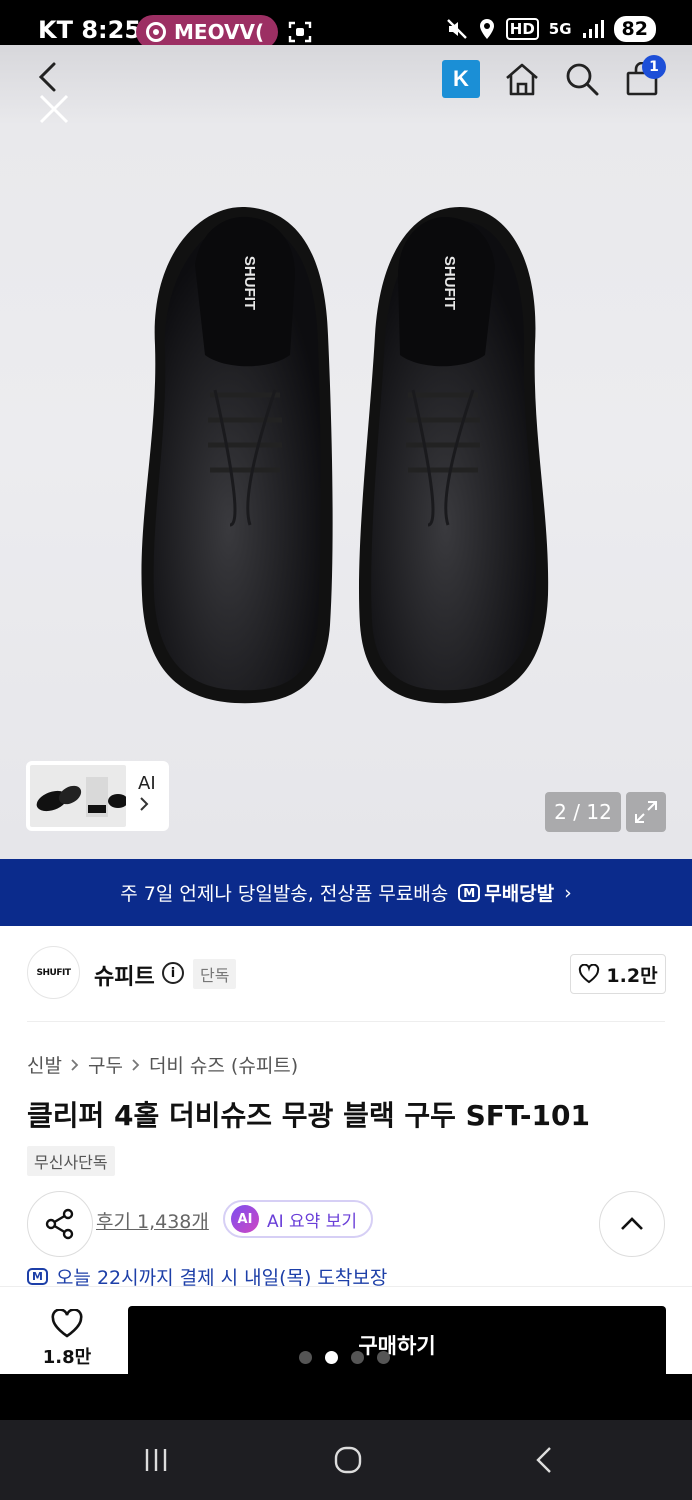 This screenshot has width=692, height=1500. Describe the element at coordinates (456, 29) in the screenshot. I see `mute-icon` at that location.